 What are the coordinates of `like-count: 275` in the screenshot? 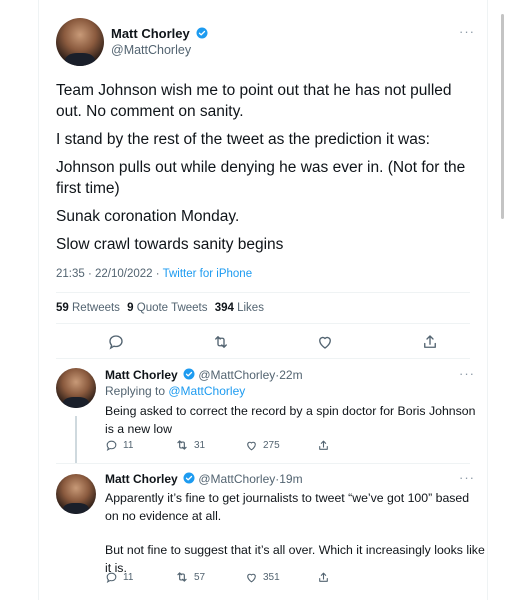 It's located at (271, 445).